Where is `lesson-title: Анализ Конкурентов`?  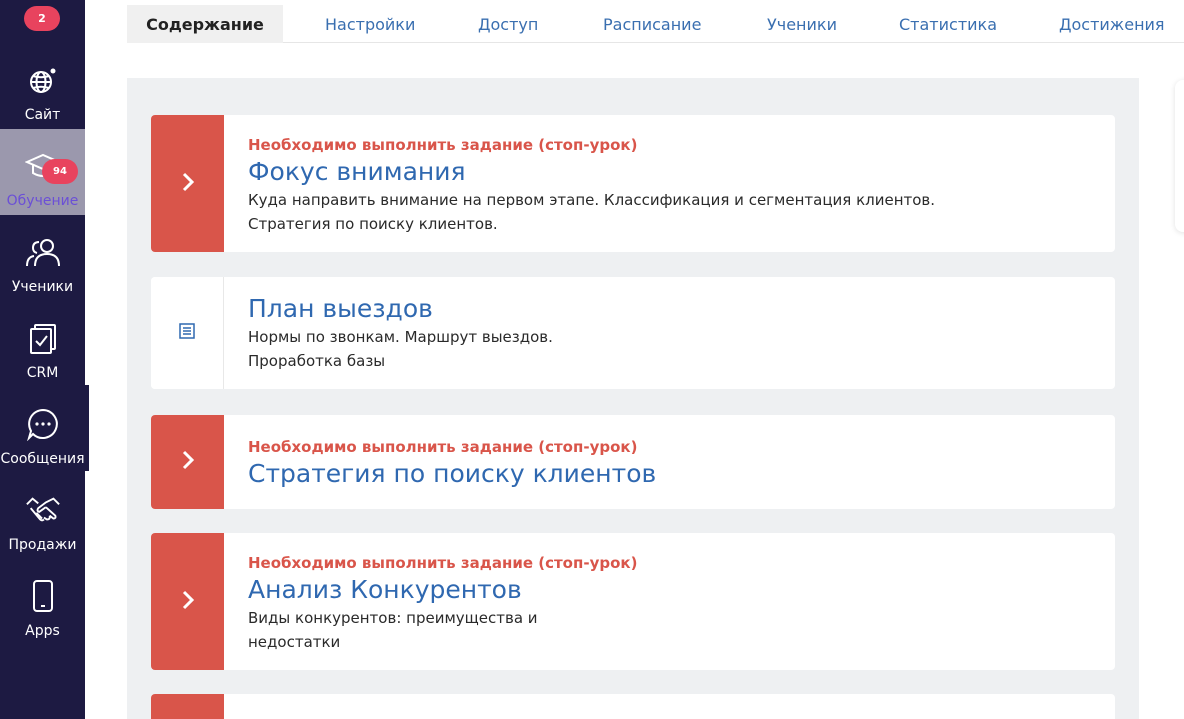 lesson-title: Анализ Конкурентов is located at coordinates (671, 590).